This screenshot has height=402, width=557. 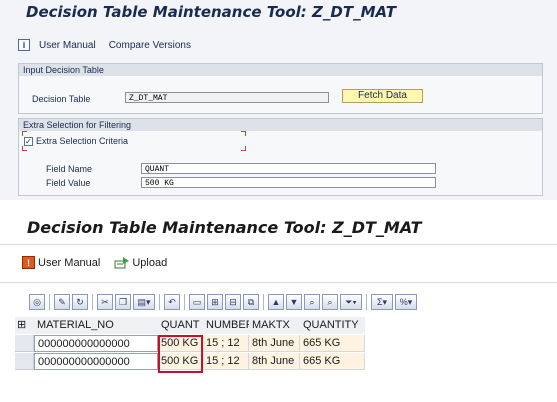 I want to click on sort-ascending-icon: ▲, so click(x=276, y=302).